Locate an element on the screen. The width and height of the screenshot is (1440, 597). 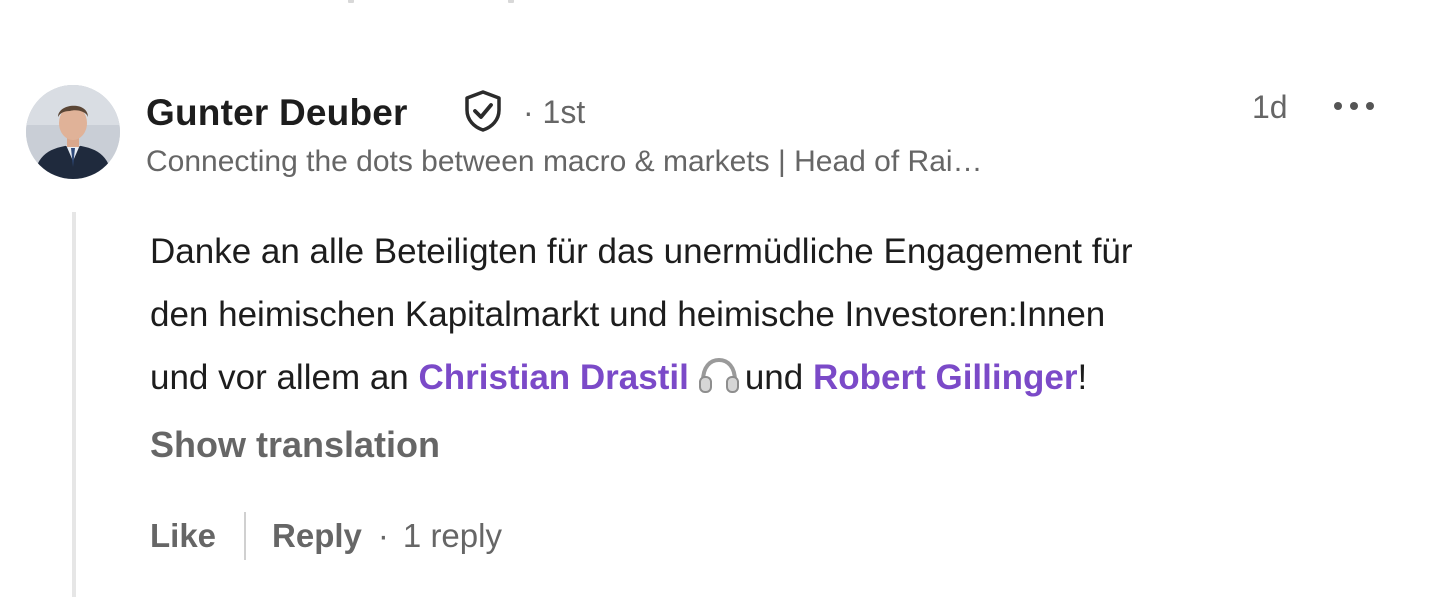
comment-text-segment: und is located at coordinates (778, 377).